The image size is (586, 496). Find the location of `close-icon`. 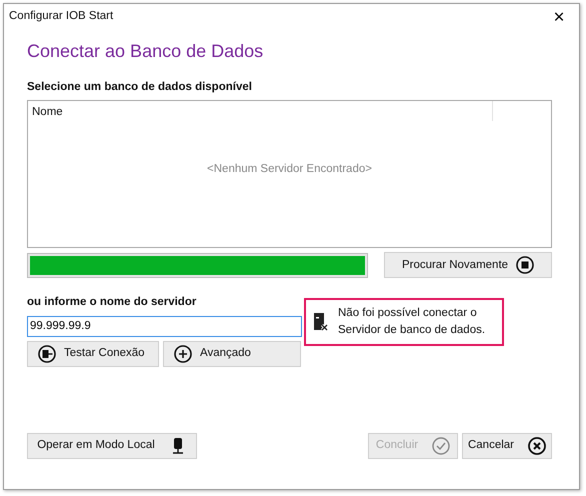

close-icon is located at coordinates (537, 446).